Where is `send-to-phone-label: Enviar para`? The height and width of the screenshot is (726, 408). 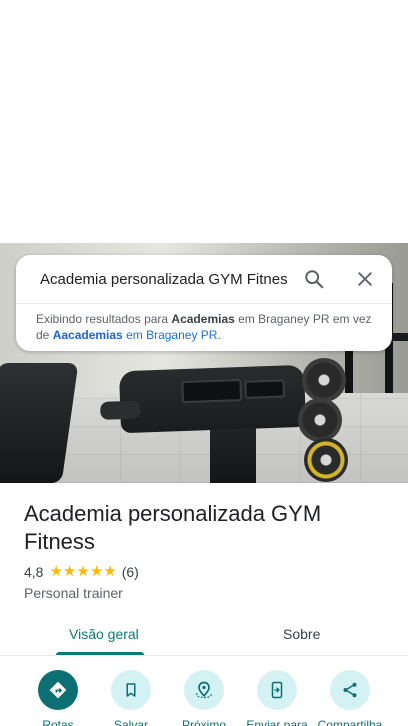
send-to-phone-label: Enviar para is located at coordinates (277, 722).